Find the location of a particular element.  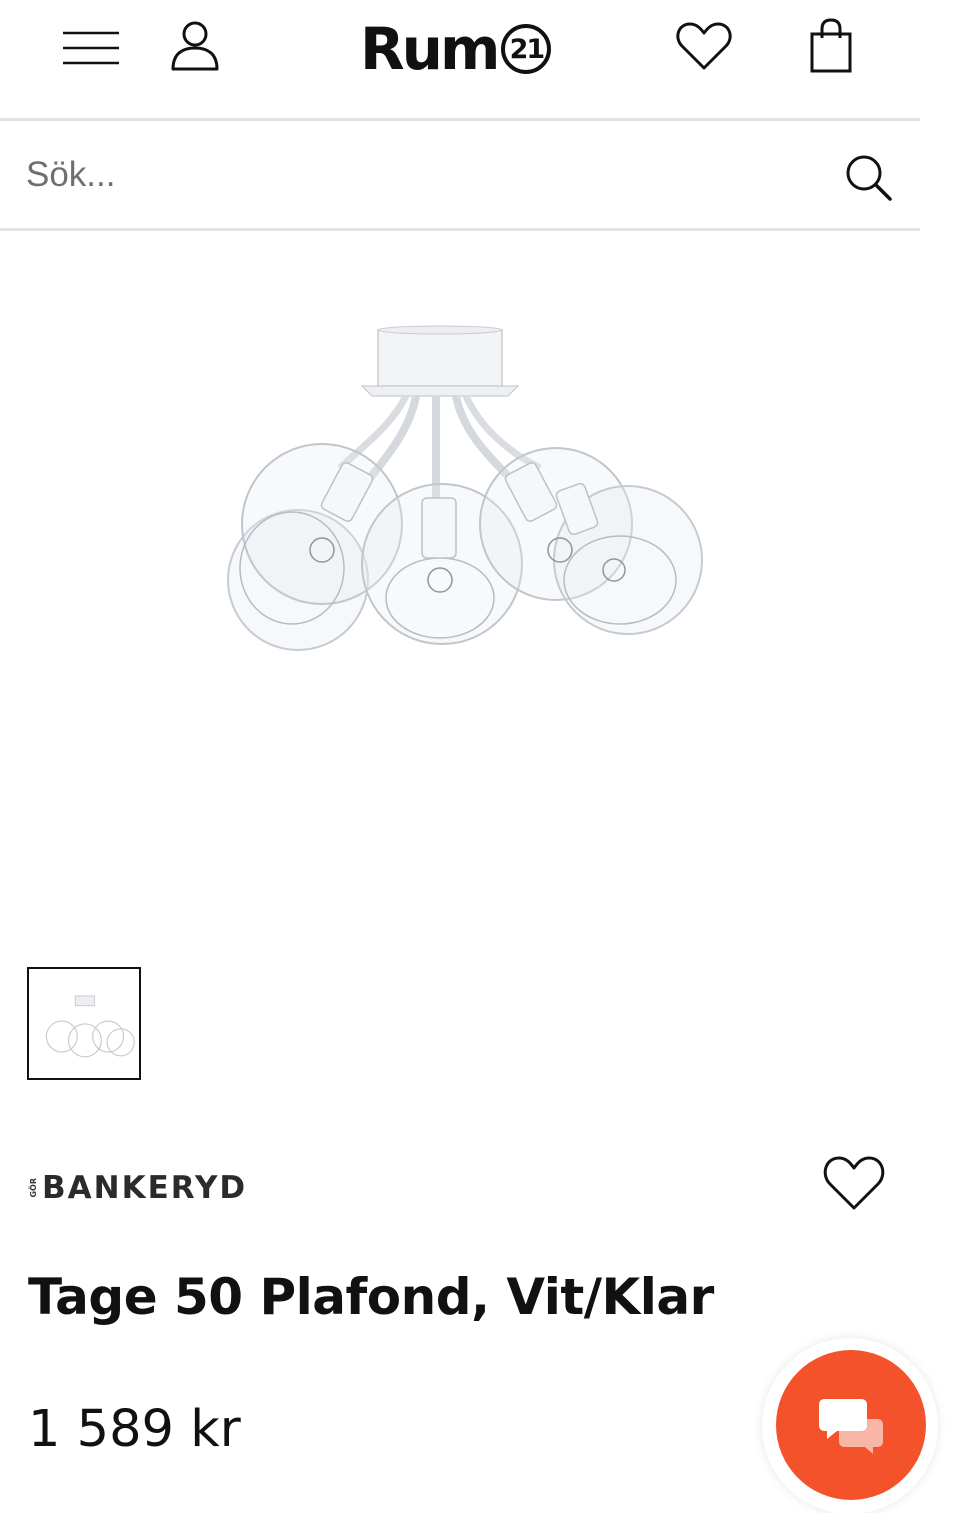

search-divider is located at coordinates (460, 229).